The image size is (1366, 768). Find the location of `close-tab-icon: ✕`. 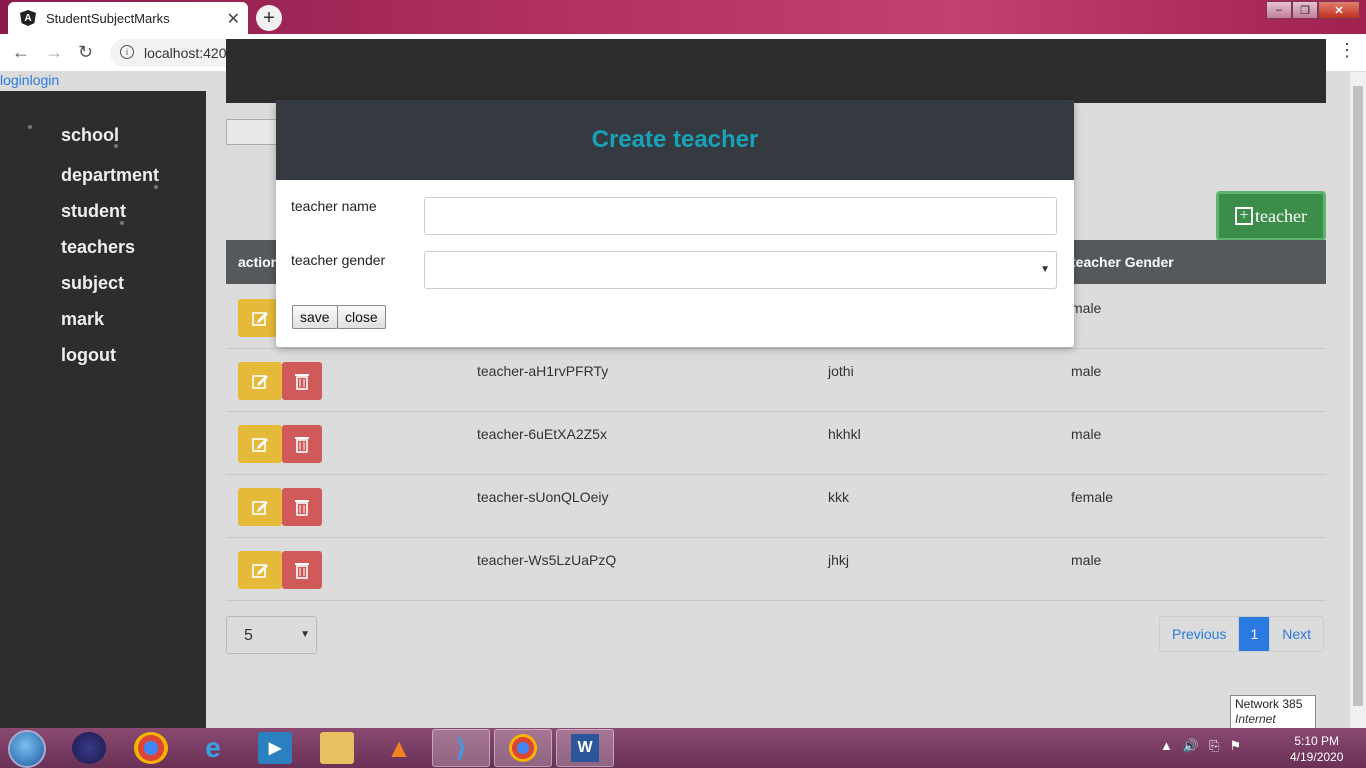

close-tab-icon: ✕ is located at coordinates (233, 19).